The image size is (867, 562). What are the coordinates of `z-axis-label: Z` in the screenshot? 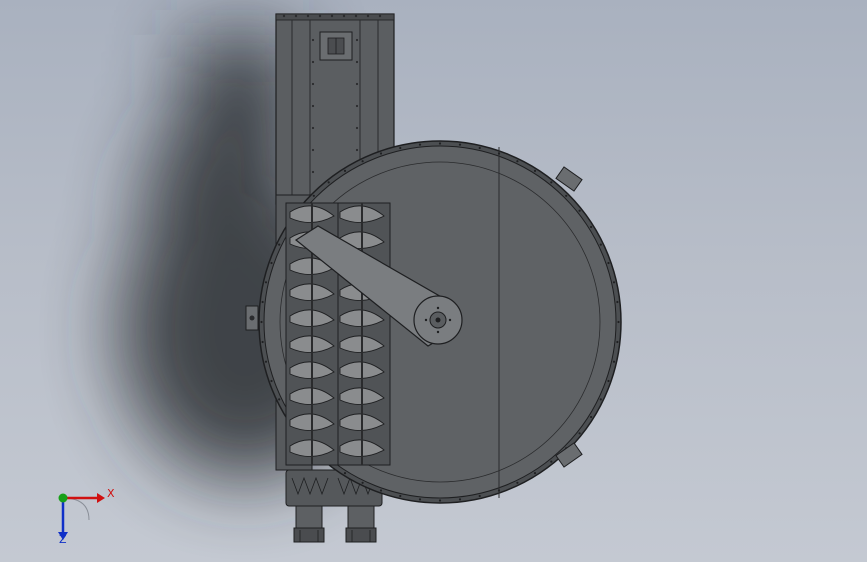 It's located at (63, 539).